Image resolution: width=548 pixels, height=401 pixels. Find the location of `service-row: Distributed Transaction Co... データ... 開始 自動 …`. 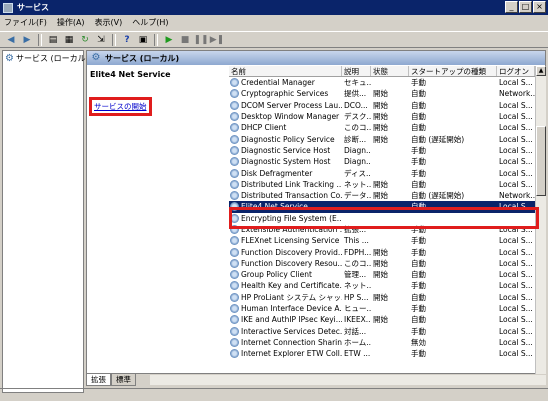

service-row: Distributed Transaction Co... データ... 開始 自動 … is located at coordinates (382, 195).